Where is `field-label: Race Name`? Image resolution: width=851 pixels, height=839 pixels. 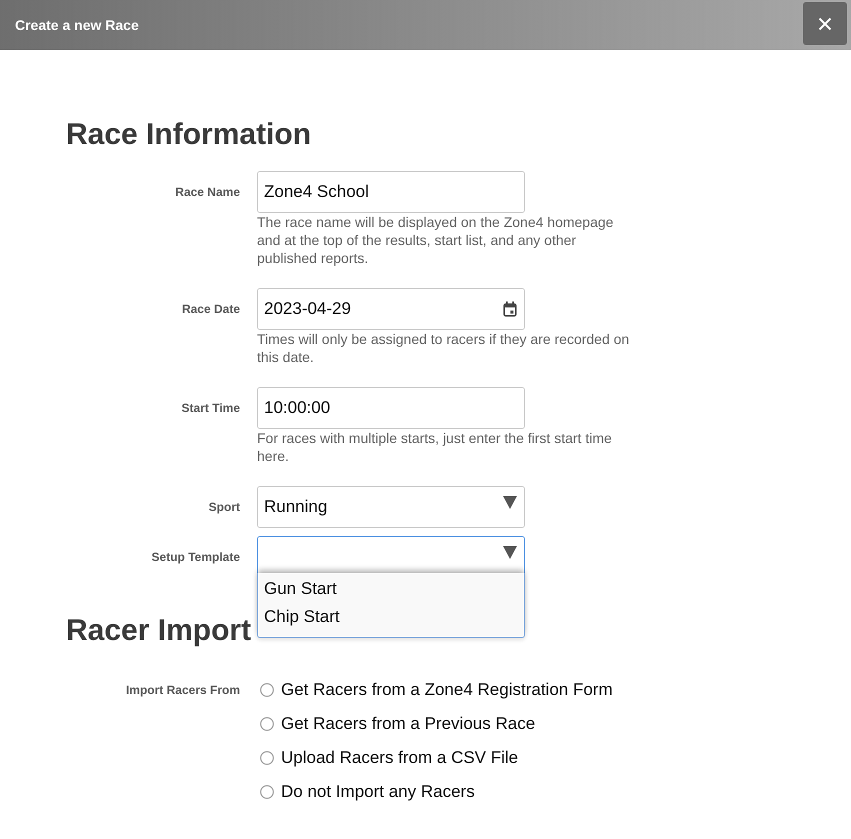 field-label: Race Name is located at coordinates (207, 192).